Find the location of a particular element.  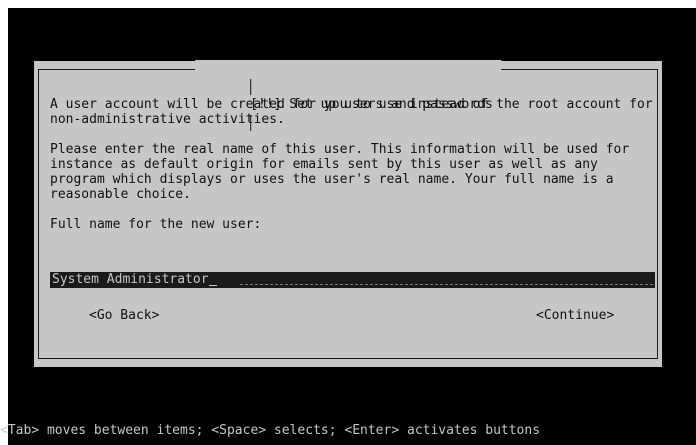

full-name-label: Full name for the new user: is located at coordinates (156, 224).